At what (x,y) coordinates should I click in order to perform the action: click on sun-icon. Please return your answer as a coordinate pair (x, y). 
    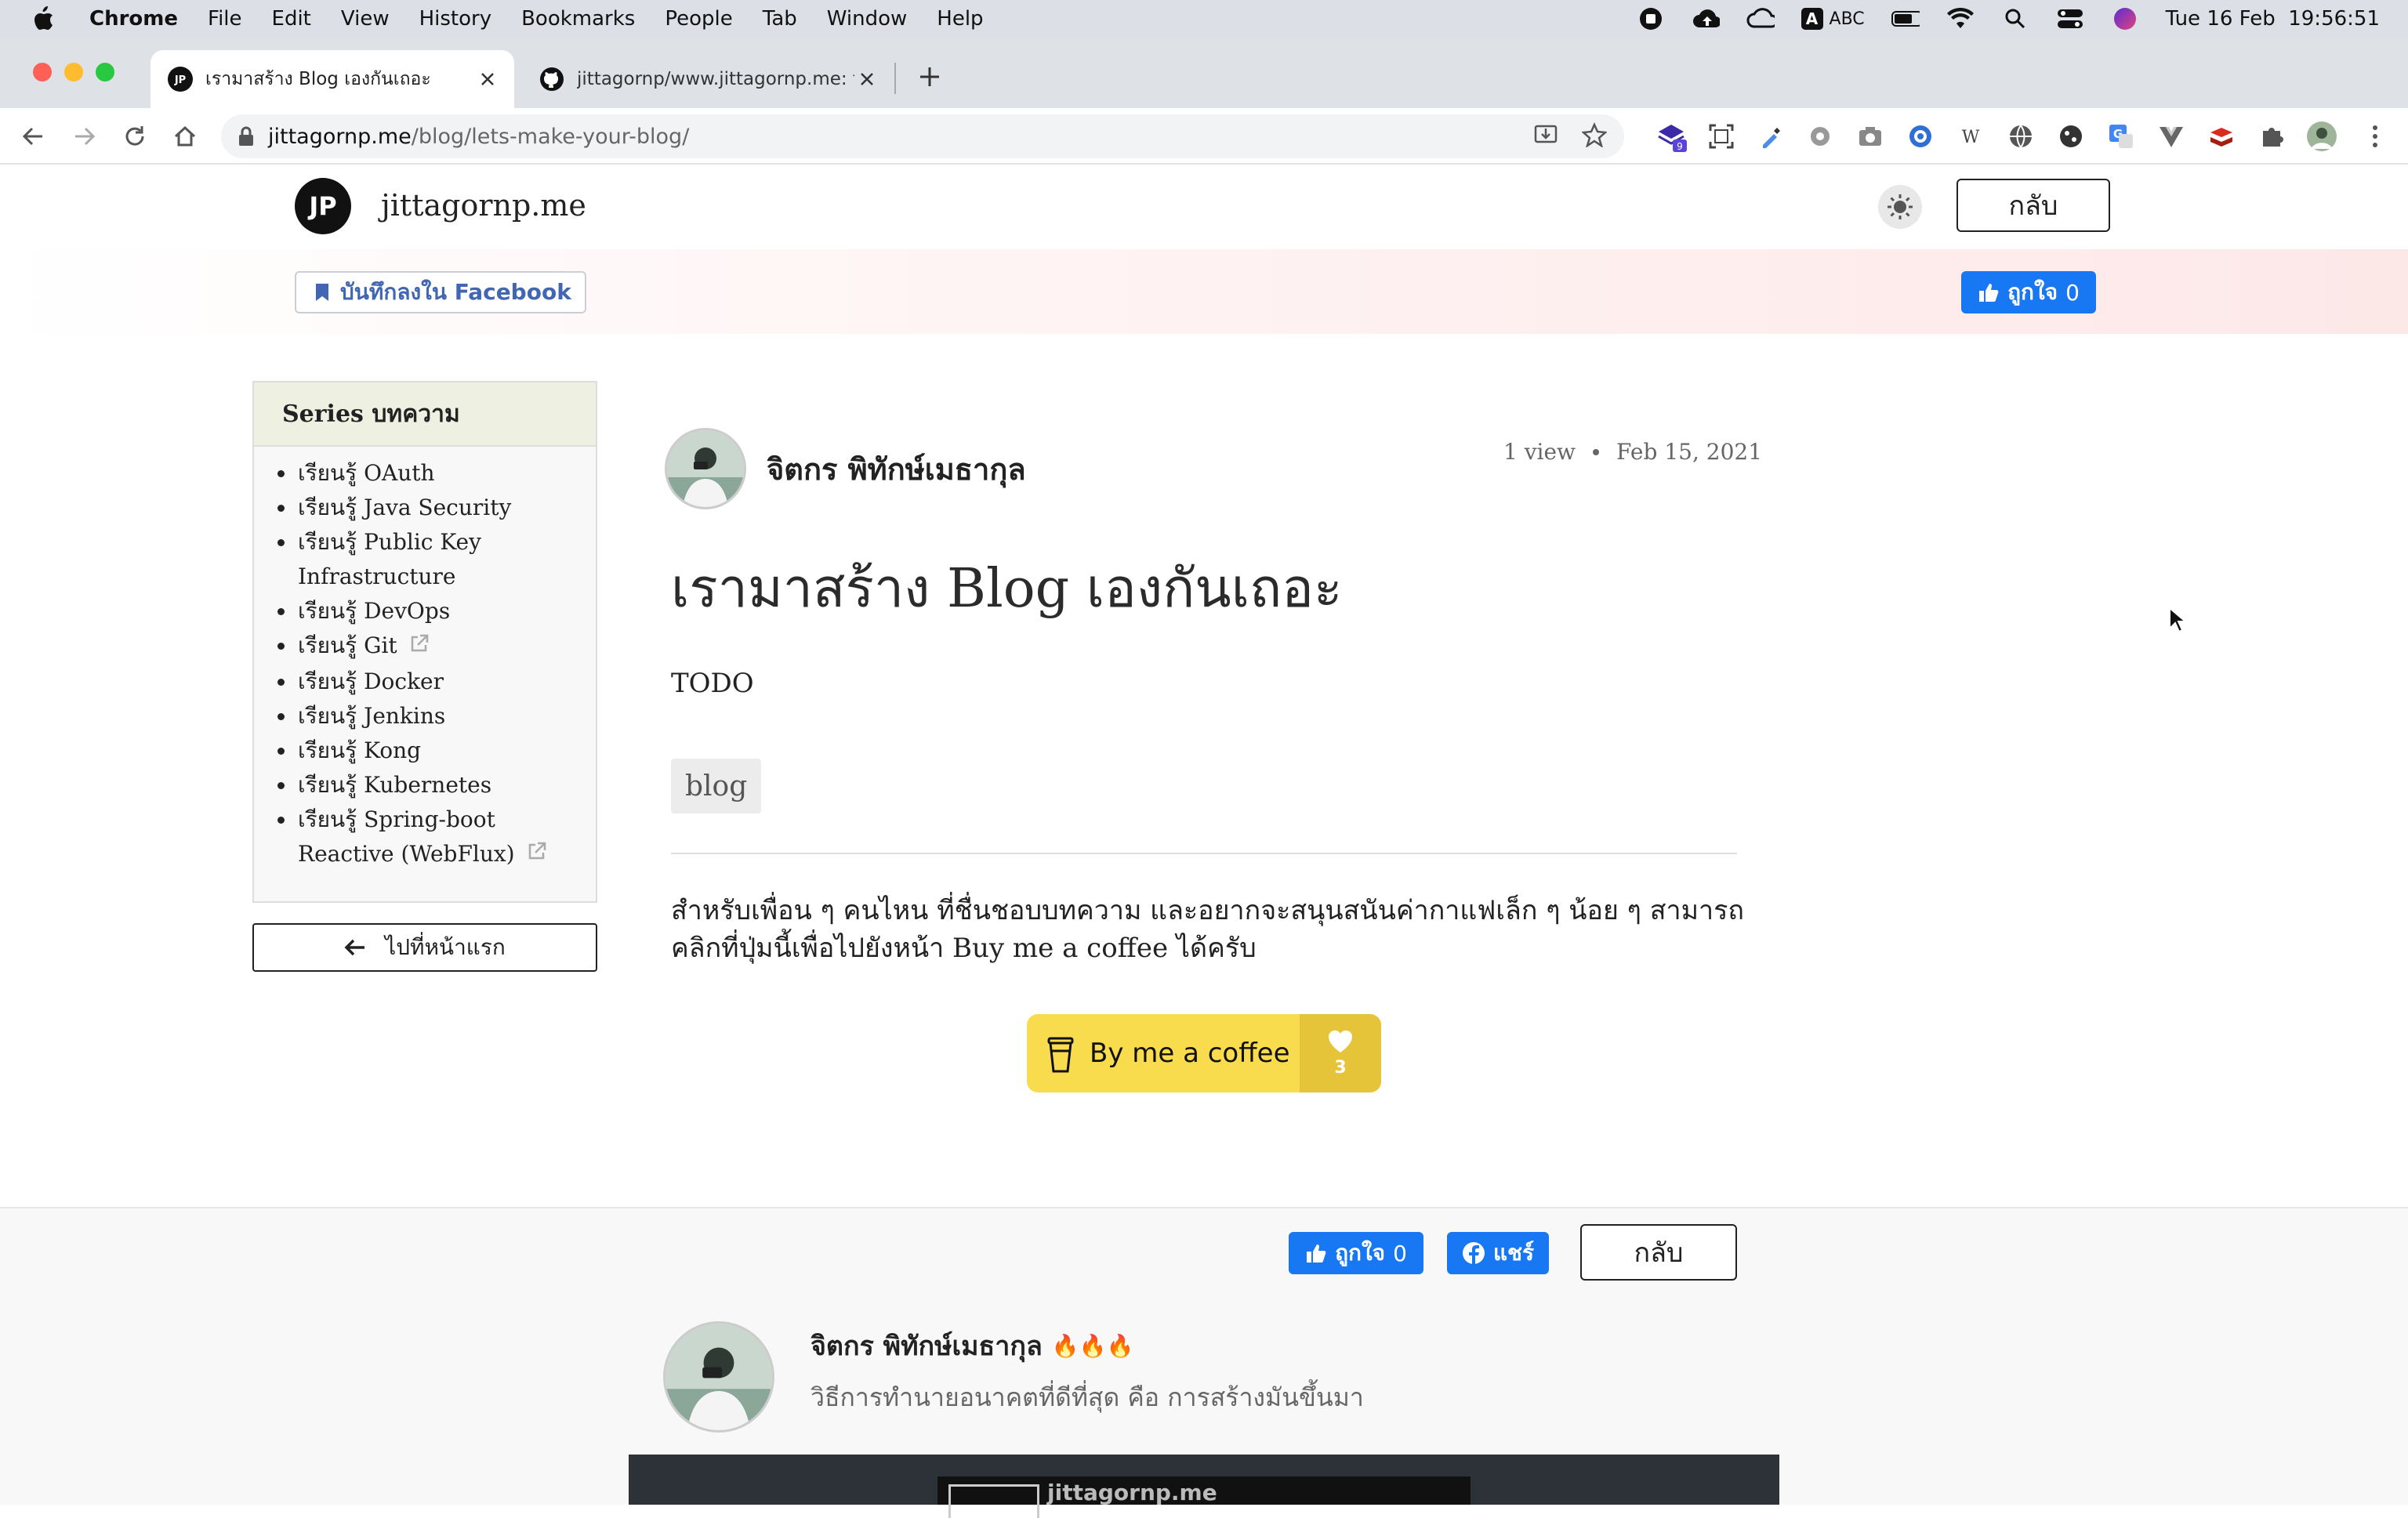
    Looking at the image, I should click on (1900, 206).